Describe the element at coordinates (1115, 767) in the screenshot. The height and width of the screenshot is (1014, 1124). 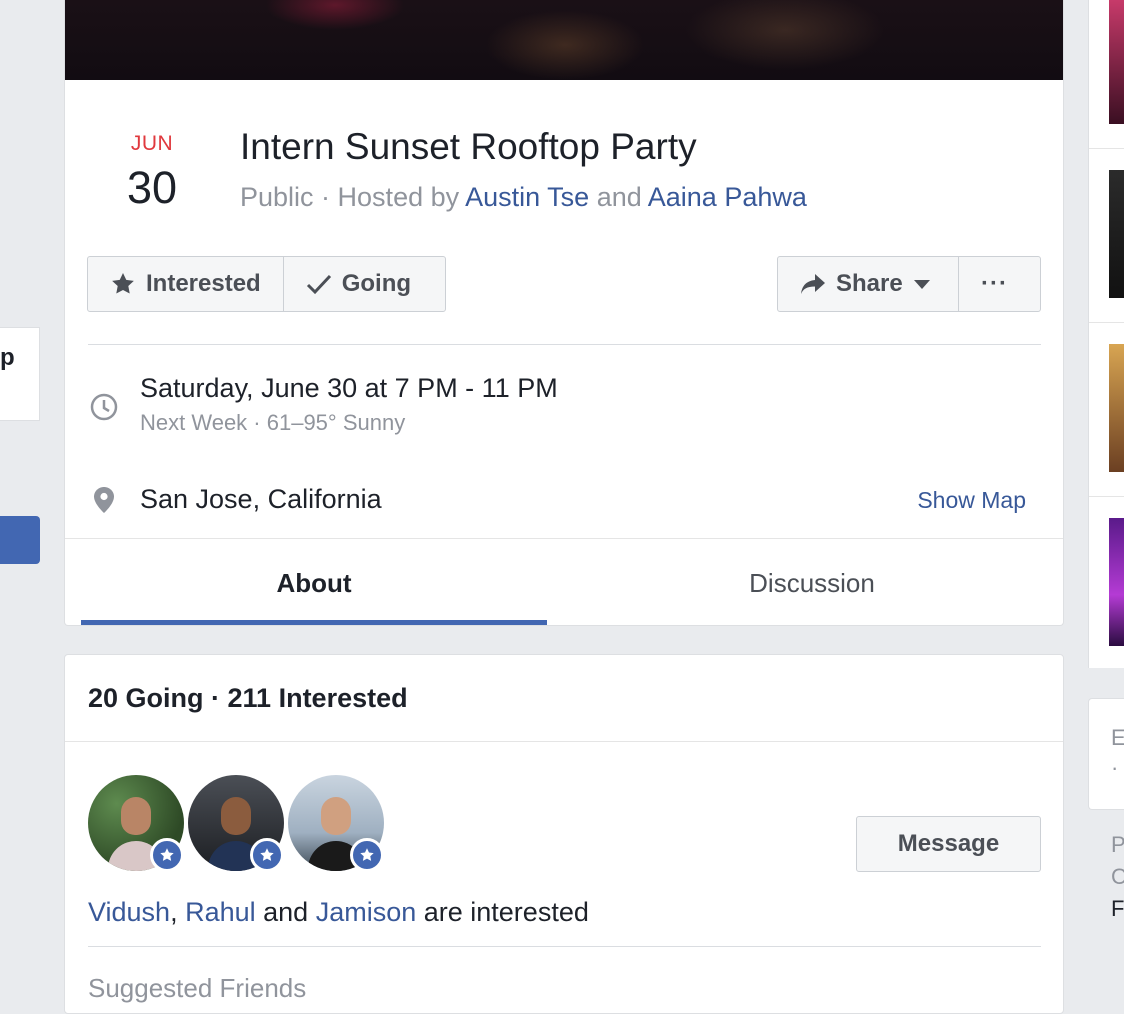
I see `right-card-text-fragment: ·` at that location.